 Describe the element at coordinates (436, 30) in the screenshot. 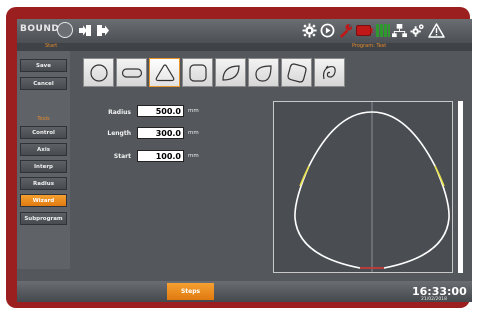

I see `warning-icon` at that location.